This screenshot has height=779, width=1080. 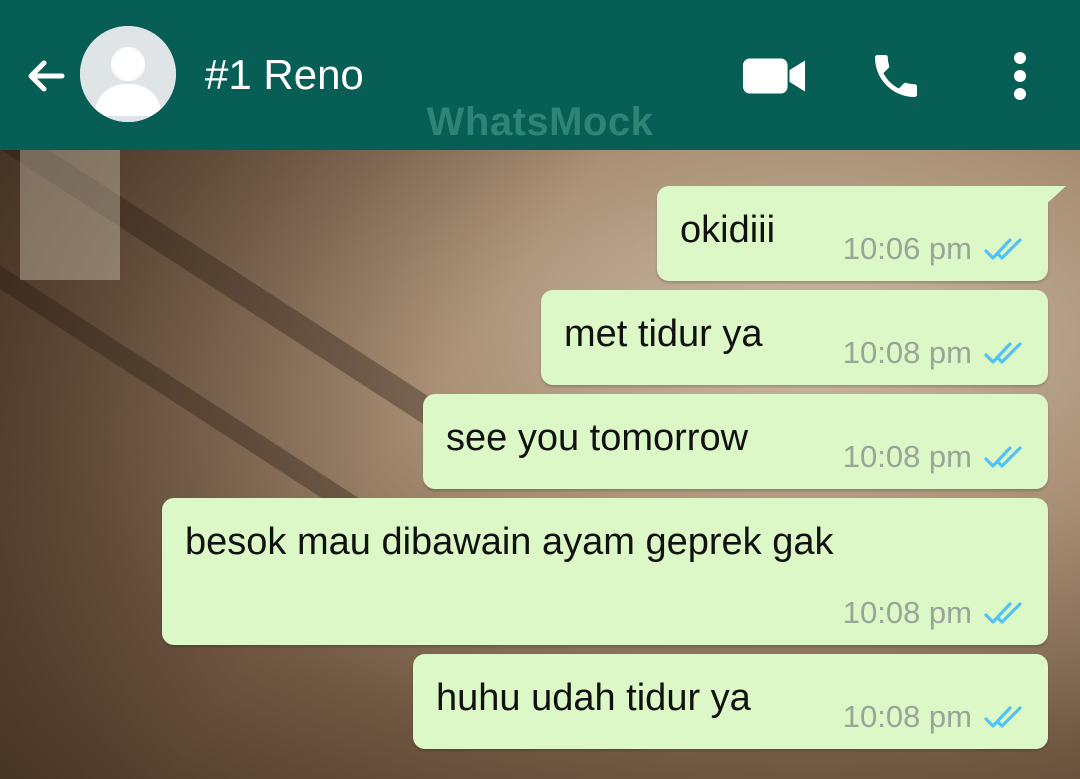 I want to click on more-vert-icon, so click(x=1020, y=76).